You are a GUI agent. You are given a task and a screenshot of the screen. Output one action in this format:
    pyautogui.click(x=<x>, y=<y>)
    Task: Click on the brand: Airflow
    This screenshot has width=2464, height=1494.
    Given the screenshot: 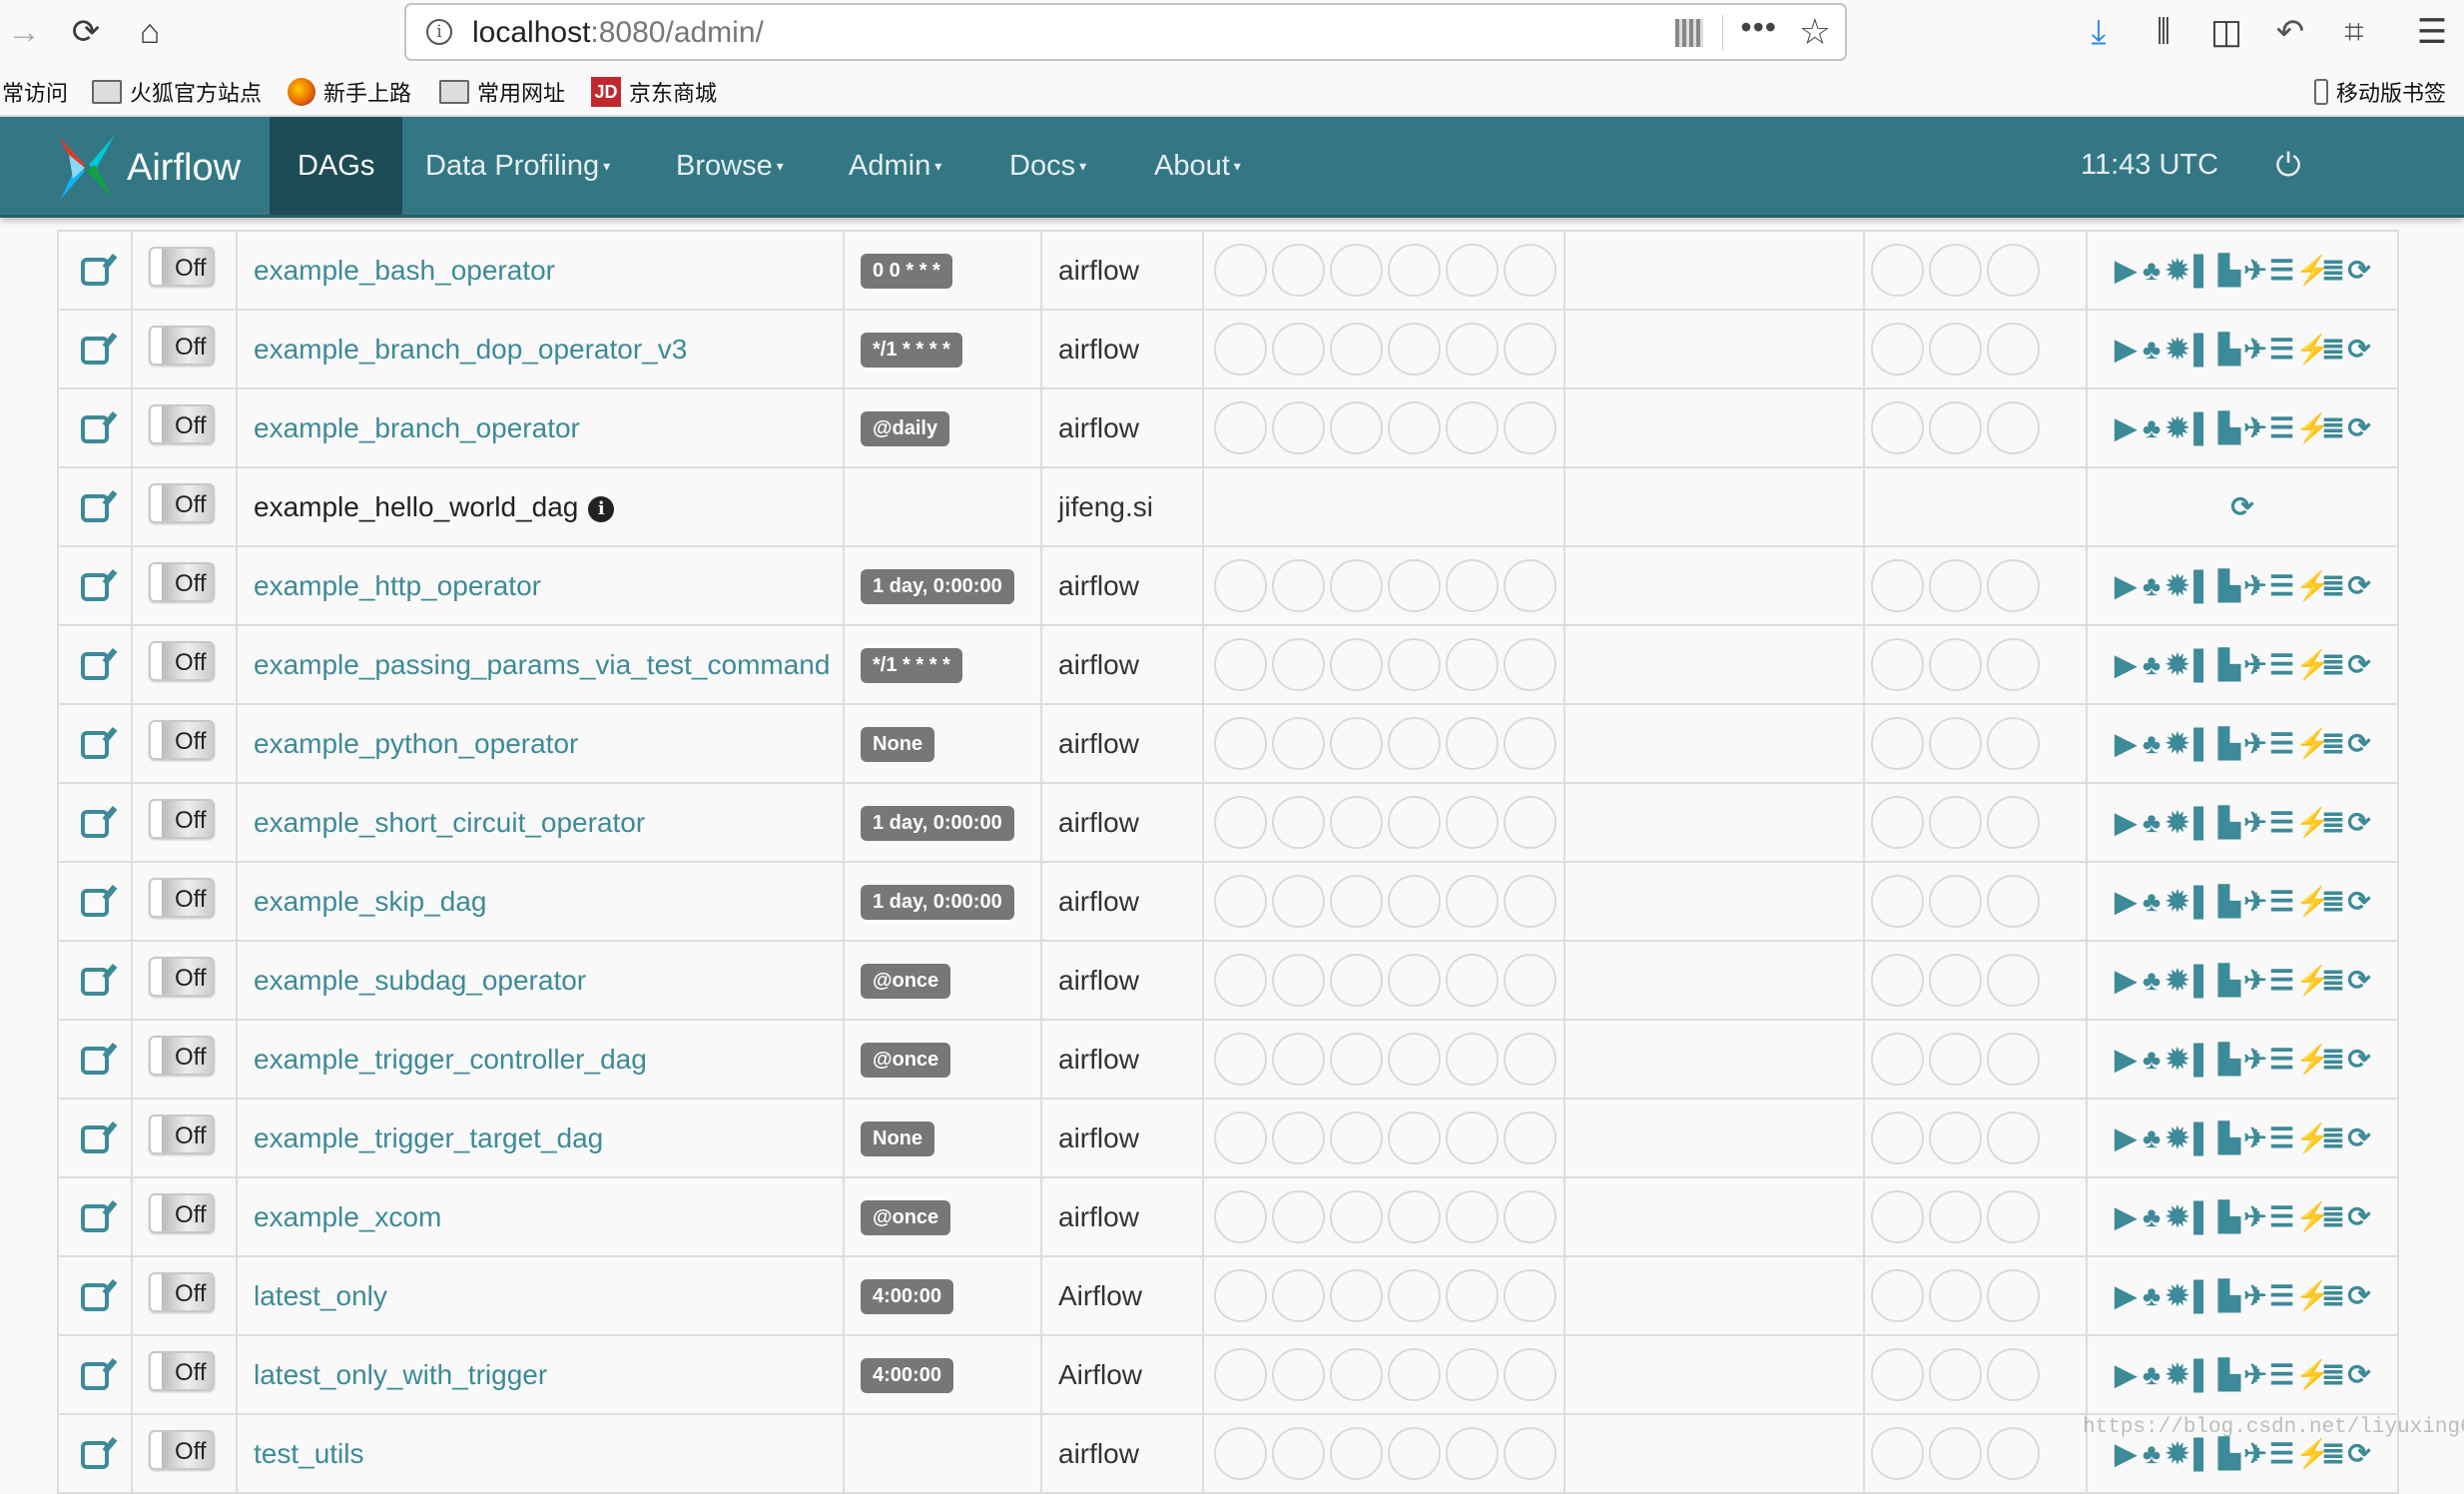 What is the action you would take?
    pyautogui.click(x=148, y=168)
    